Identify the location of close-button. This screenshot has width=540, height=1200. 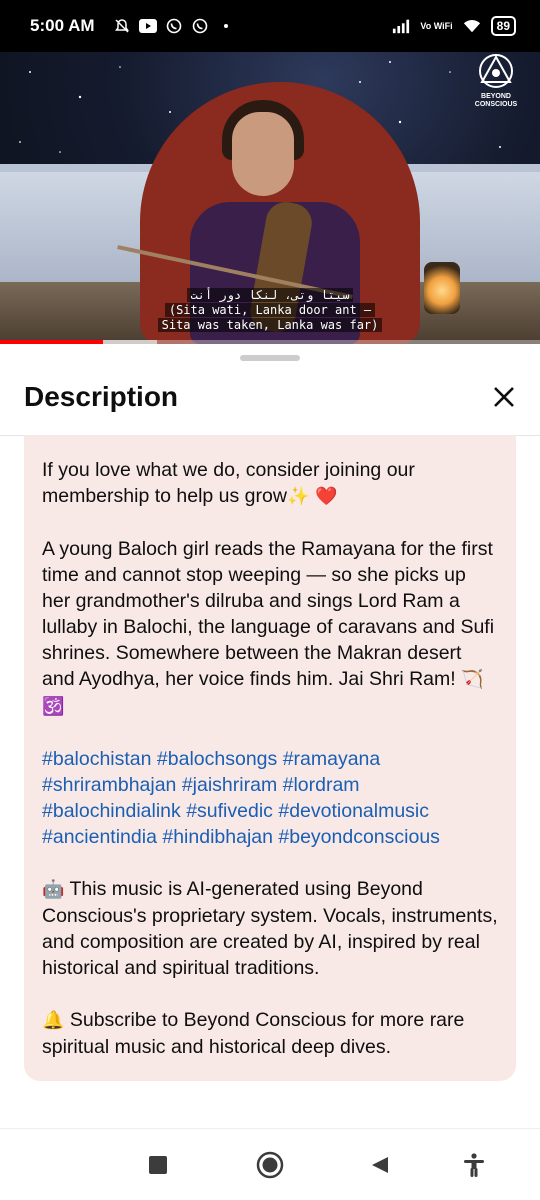
(504, 397).